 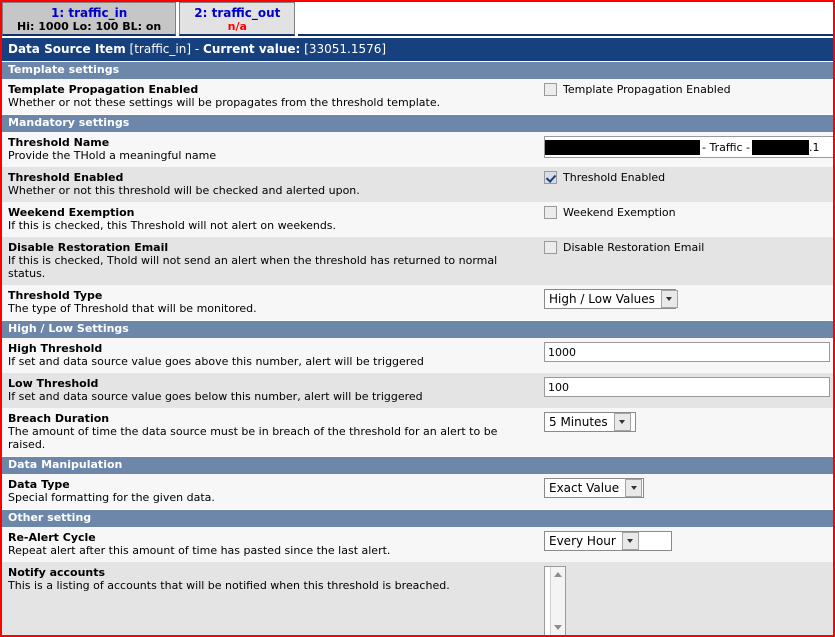 I want to click on realert-cycle-select: Every Hour, so click(x=608, y=541).